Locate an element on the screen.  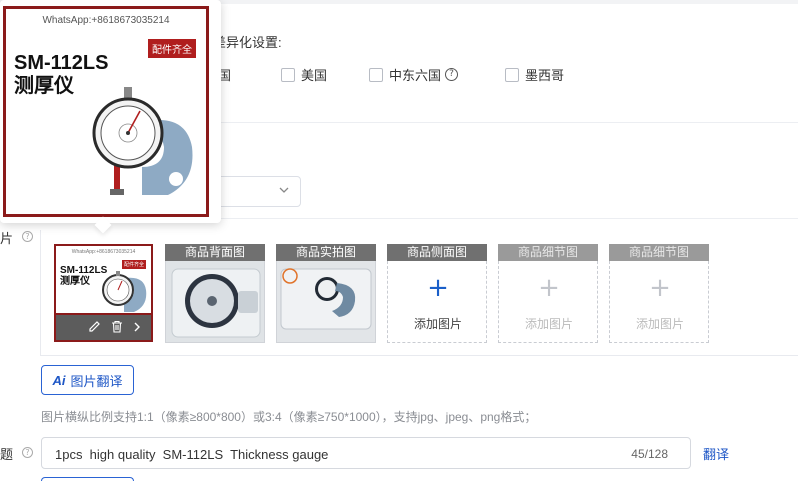
country-option-mexico: 墨西哥 is located at coordinates (534, 74).